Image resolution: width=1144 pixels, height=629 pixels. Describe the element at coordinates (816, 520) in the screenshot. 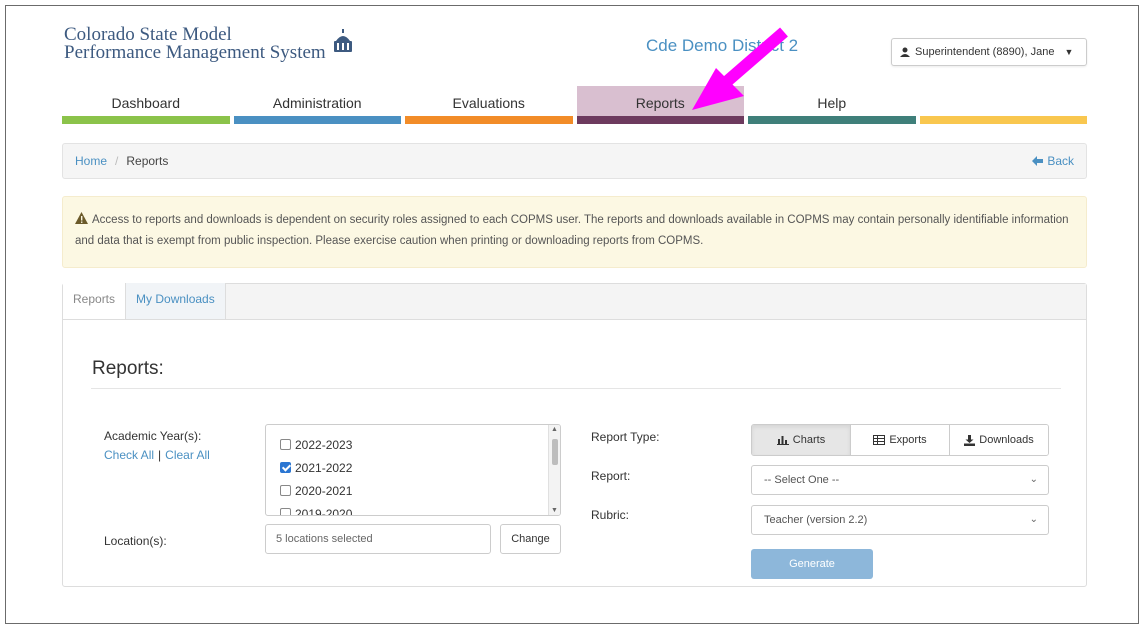

I see `rubric-select-value: Teacher (version 2.2)` at that location.